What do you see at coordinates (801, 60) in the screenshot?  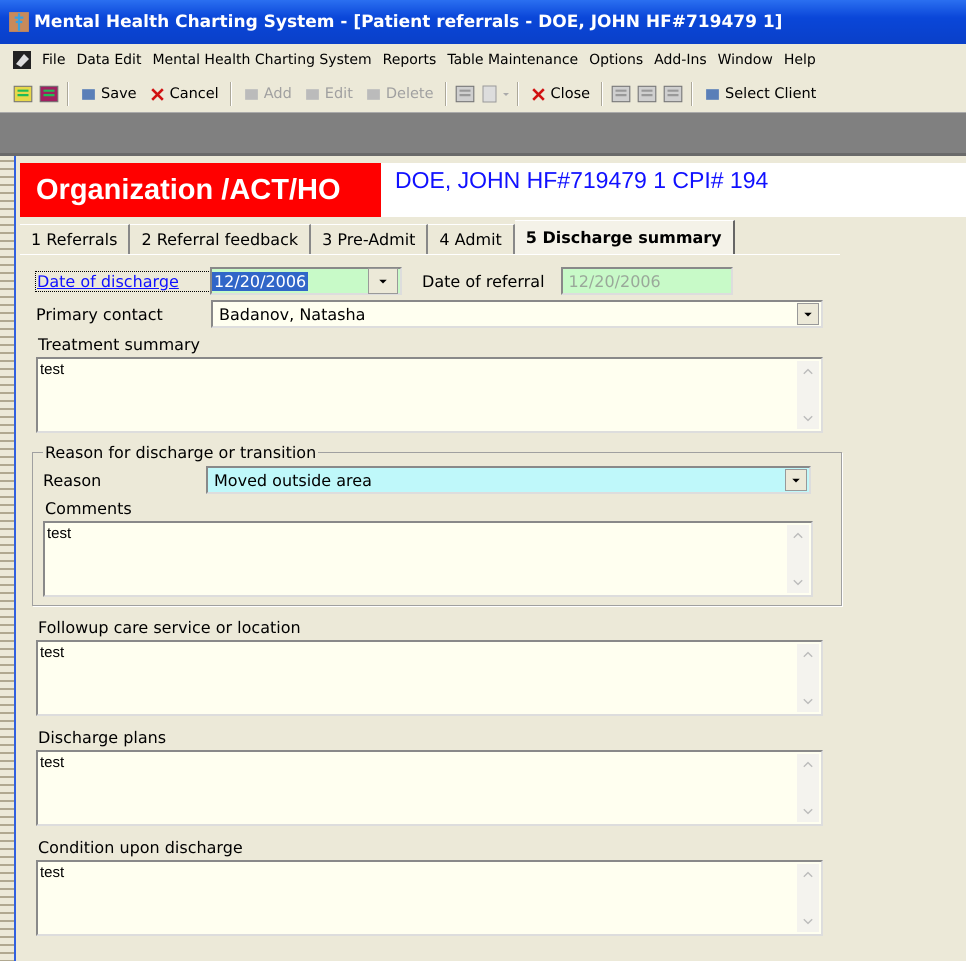 I see `menu-item: Help` at bounding box center [801, 60].